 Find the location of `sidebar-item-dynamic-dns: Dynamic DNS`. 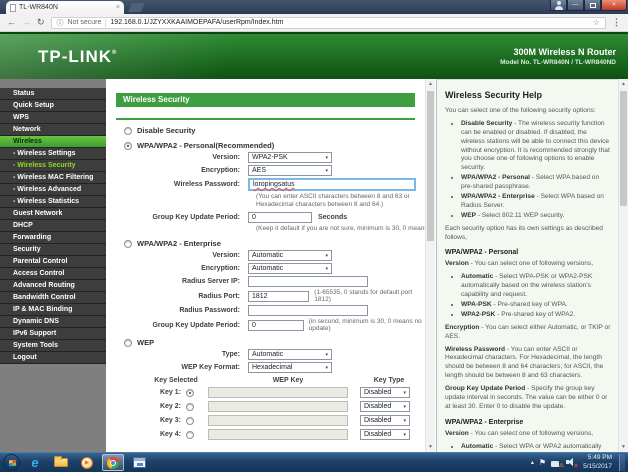

sidebar-item-dynamic-dns: Dynamic DNS is located at coordinates (53, 322).